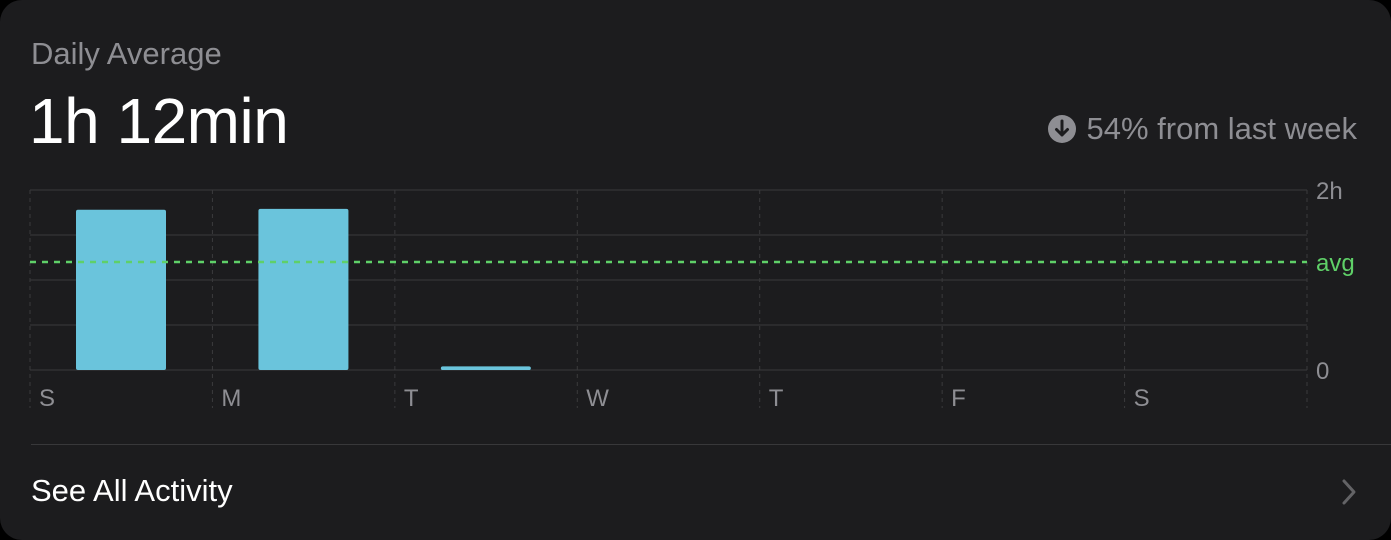 Image resolution: width=1391 pixels, height=540 pixels. I want to click on x-tick-label-3: W, so click(597, 398).